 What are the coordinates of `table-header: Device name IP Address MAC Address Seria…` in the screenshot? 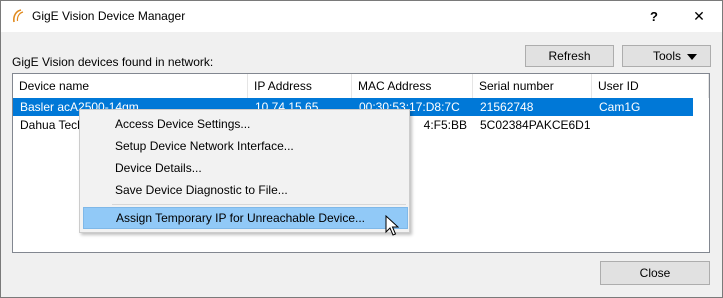 It's located at (361, 86).